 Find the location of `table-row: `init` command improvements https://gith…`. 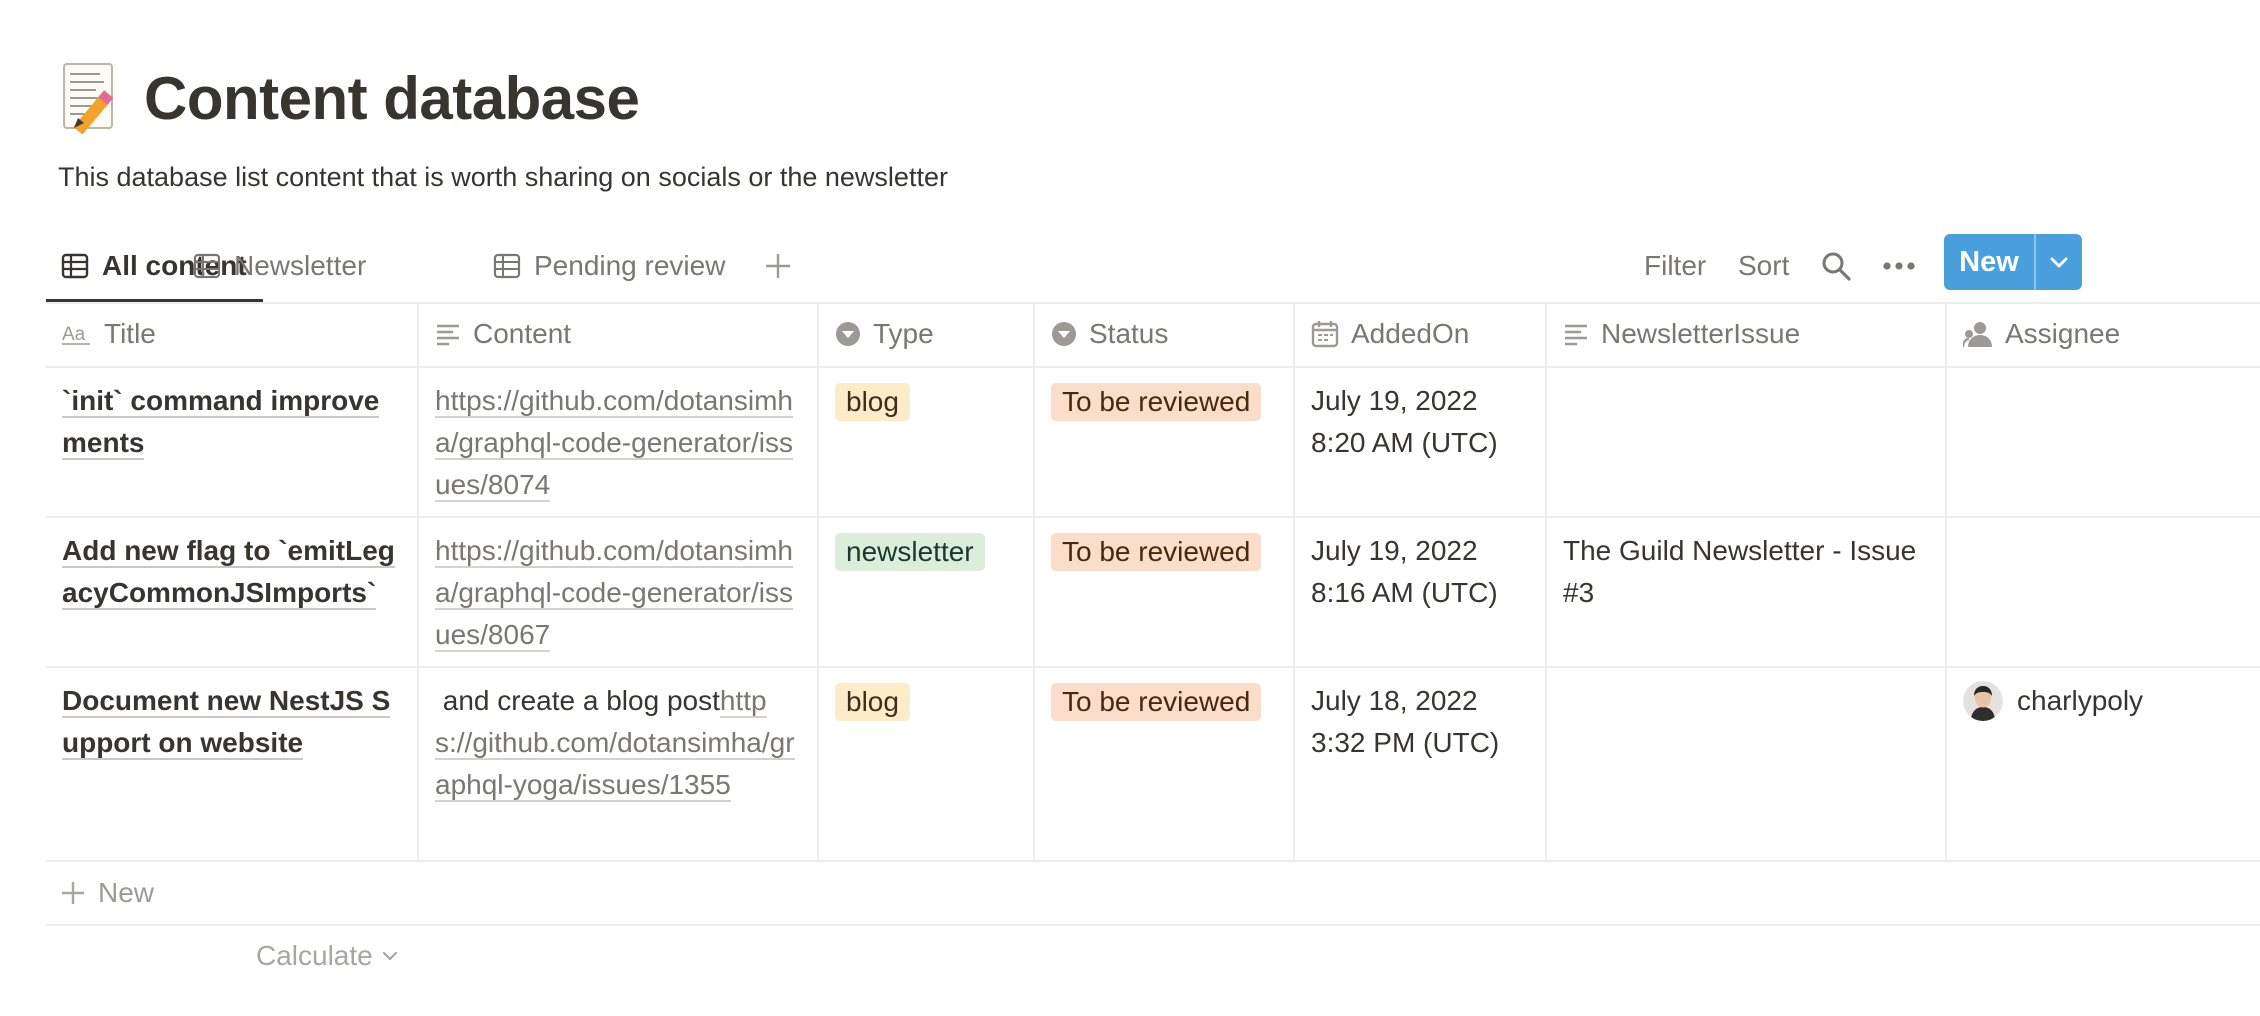

table-row: `init` command improvements https://gith… is located at coordinates (1153, 442).